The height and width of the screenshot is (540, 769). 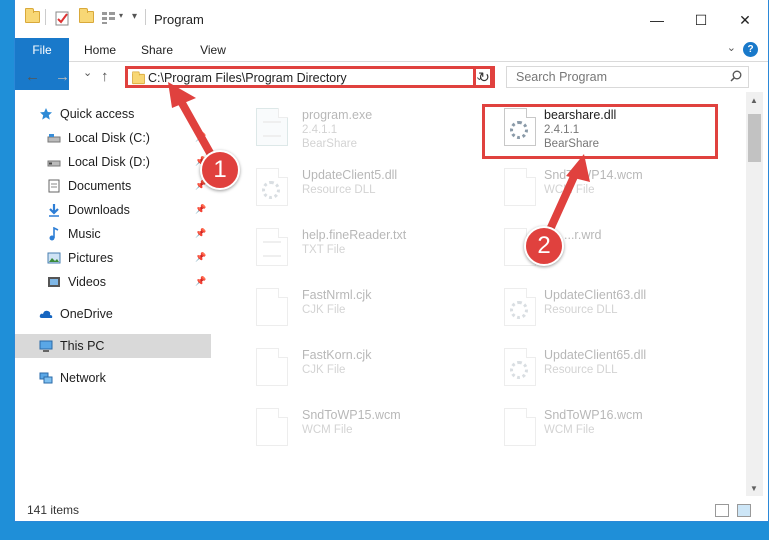 I want to click on tab-view: View, so click(x=213, y=50).